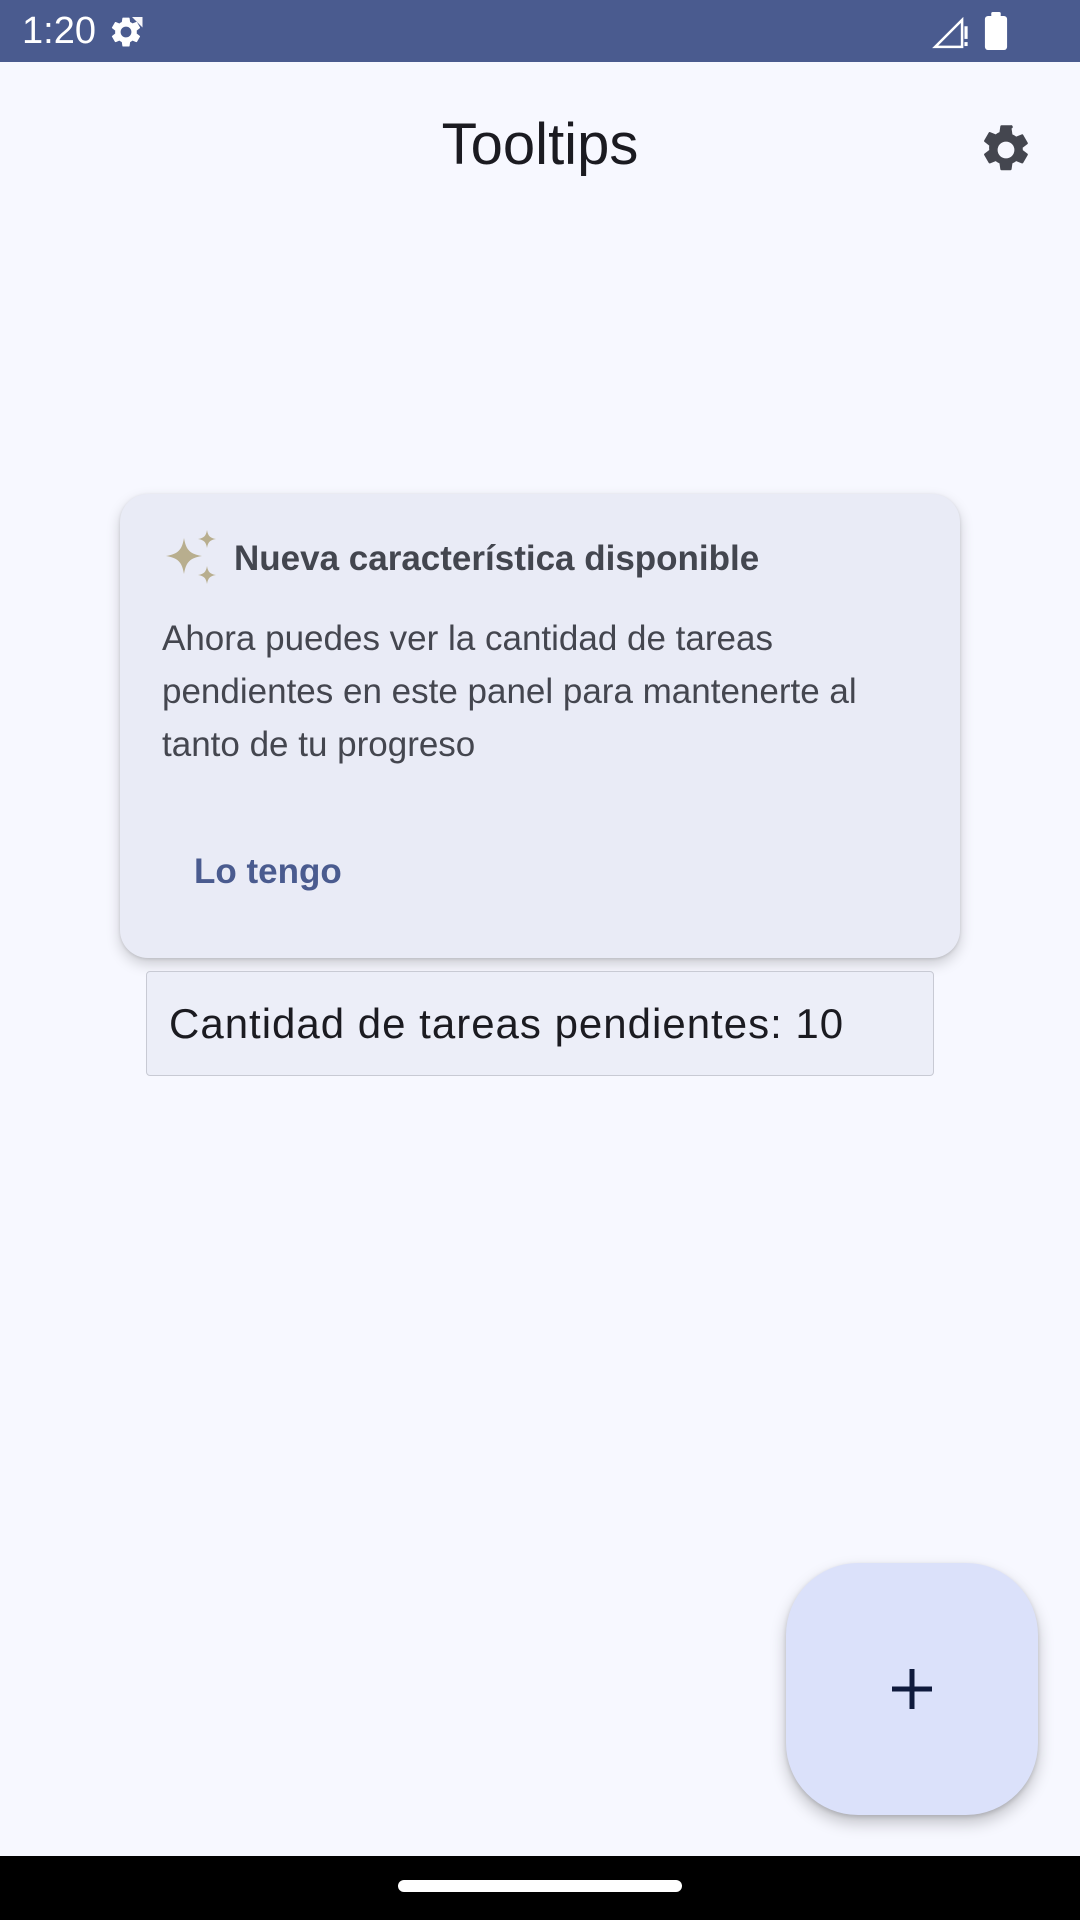 The height and width of the screenshot is (1920, 1080). I want to click on tooltip-header: Nueva característica disponible, so click(459, 559).